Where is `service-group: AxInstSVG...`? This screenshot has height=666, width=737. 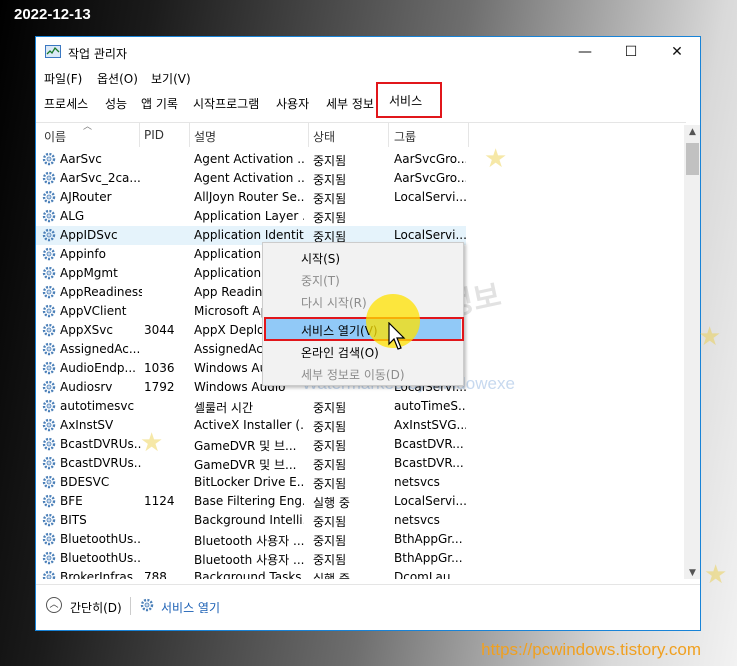
service-group: AxInstSVG... is located at coordinates (430, 425).